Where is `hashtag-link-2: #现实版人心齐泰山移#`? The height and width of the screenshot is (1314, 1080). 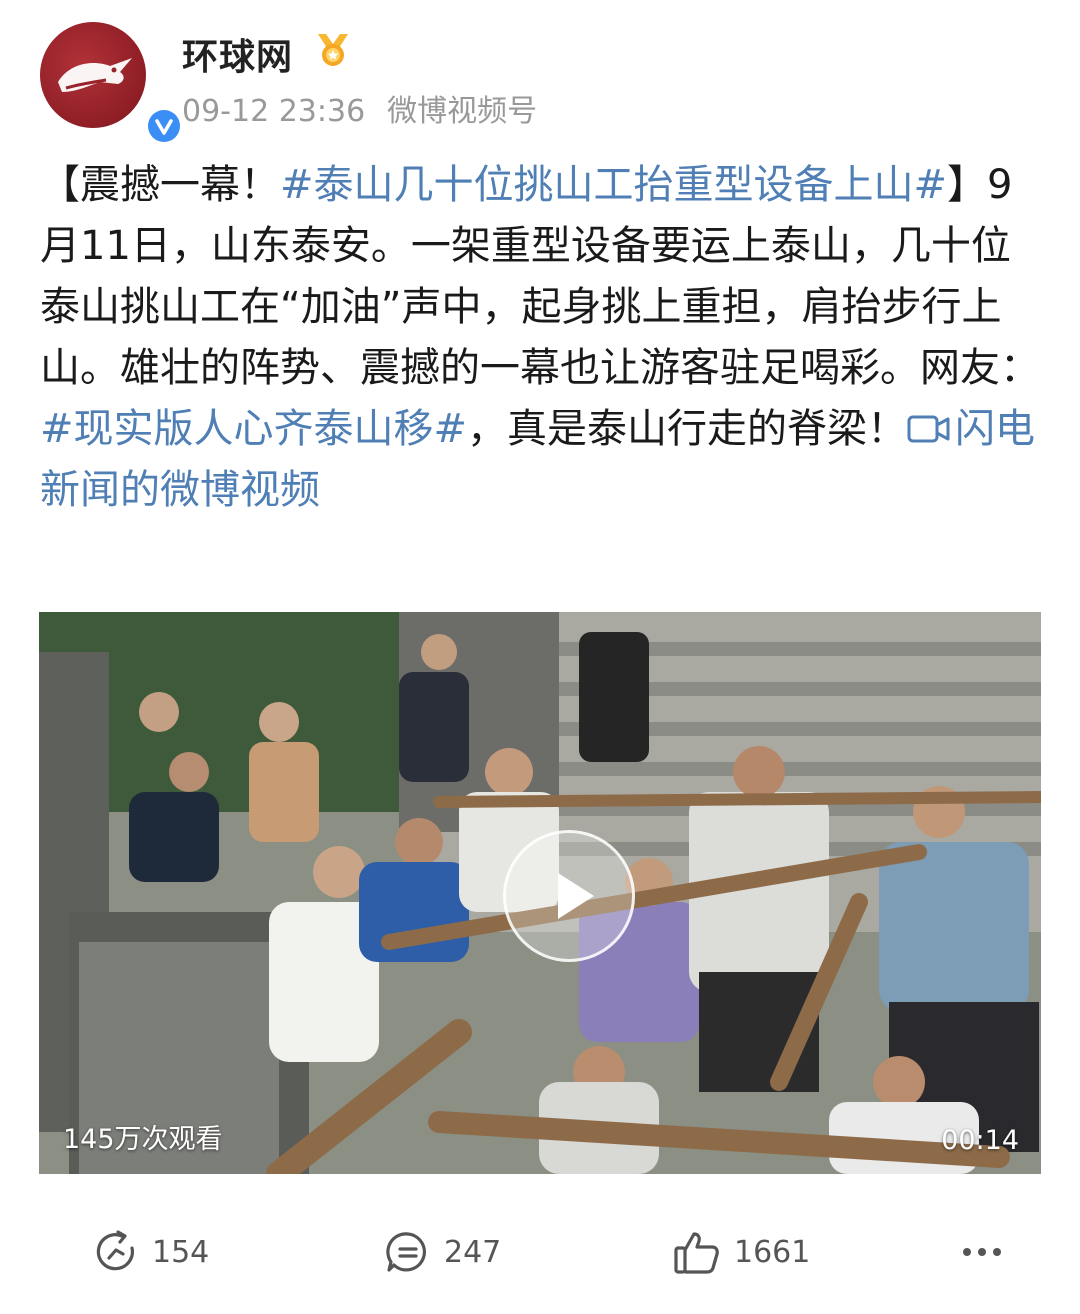
hashtag-link-2: #现实版人心齐泰山移# is located at coordinates (253, 429).